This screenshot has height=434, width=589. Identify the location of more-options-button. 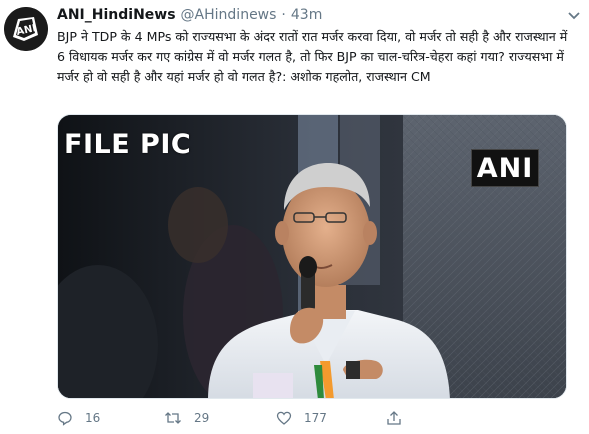
(574, 16).